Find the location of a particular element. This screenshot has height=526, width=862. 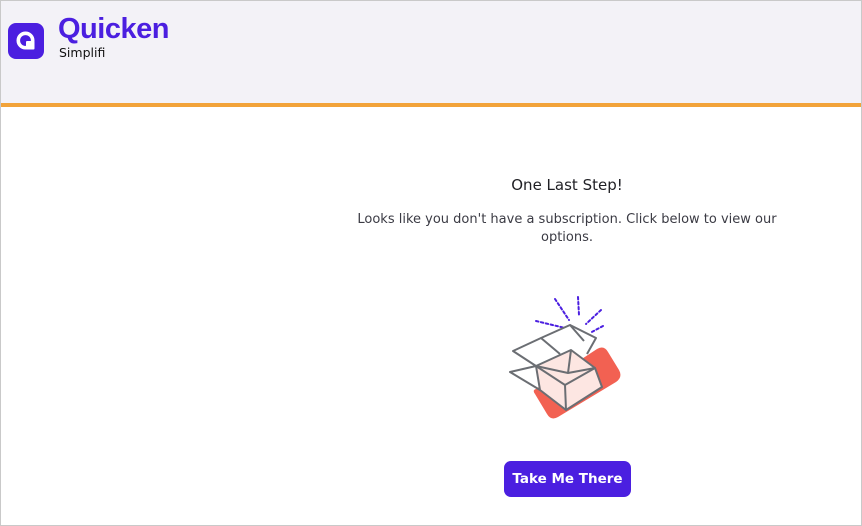

page-title: One Last Step! is located at coordinates (567, 185).